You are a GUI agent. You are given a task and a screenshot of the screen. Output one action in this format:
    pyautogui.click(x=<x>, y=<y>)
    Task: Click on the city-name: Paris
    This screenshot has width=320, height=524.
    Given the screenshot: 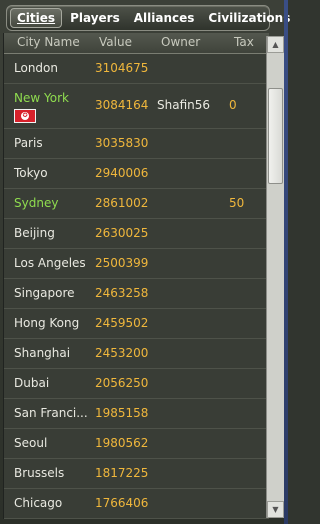 What is the action you would take?
    pyautogui.click(x=28, y=143)
    